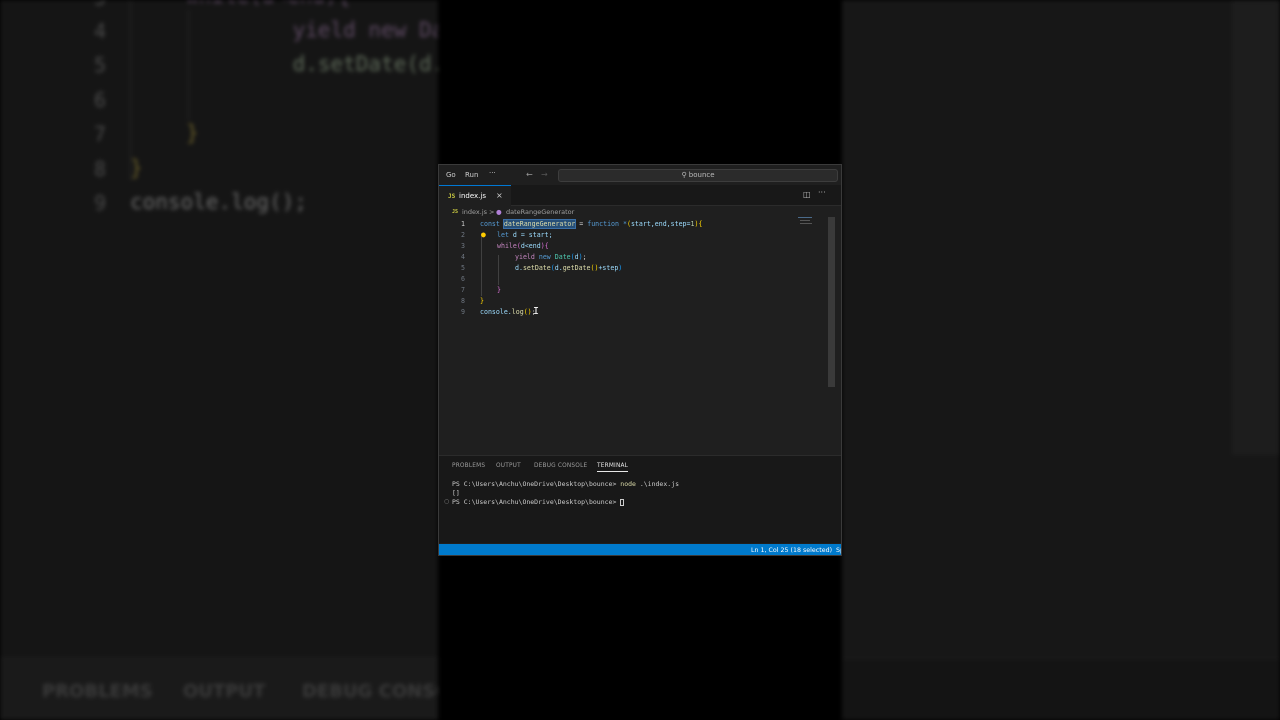 This screenshot has width=1280, height=720. What do you see at coordinates (544, 174) in the screenshot?
I see `forward-arrow-icon: →` at bounding box center [544, 174].